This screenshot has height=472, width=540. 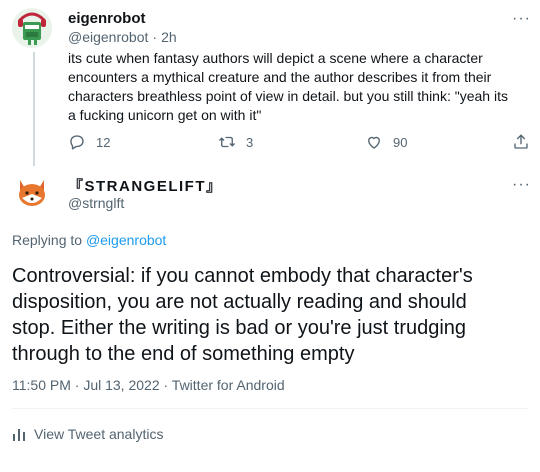 I want to click on robot-avatar-icon, so click(x=32, y=28).